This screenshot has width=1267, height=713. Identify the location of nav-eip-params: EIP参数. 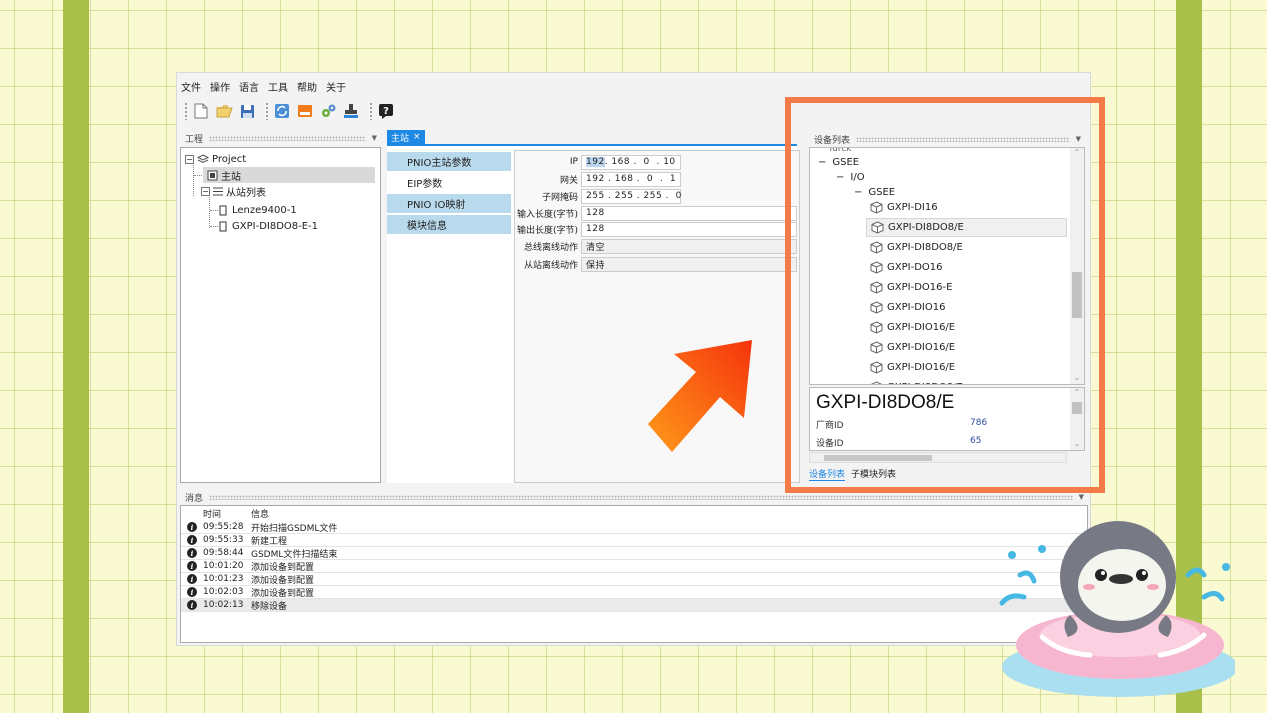
(449, 183).